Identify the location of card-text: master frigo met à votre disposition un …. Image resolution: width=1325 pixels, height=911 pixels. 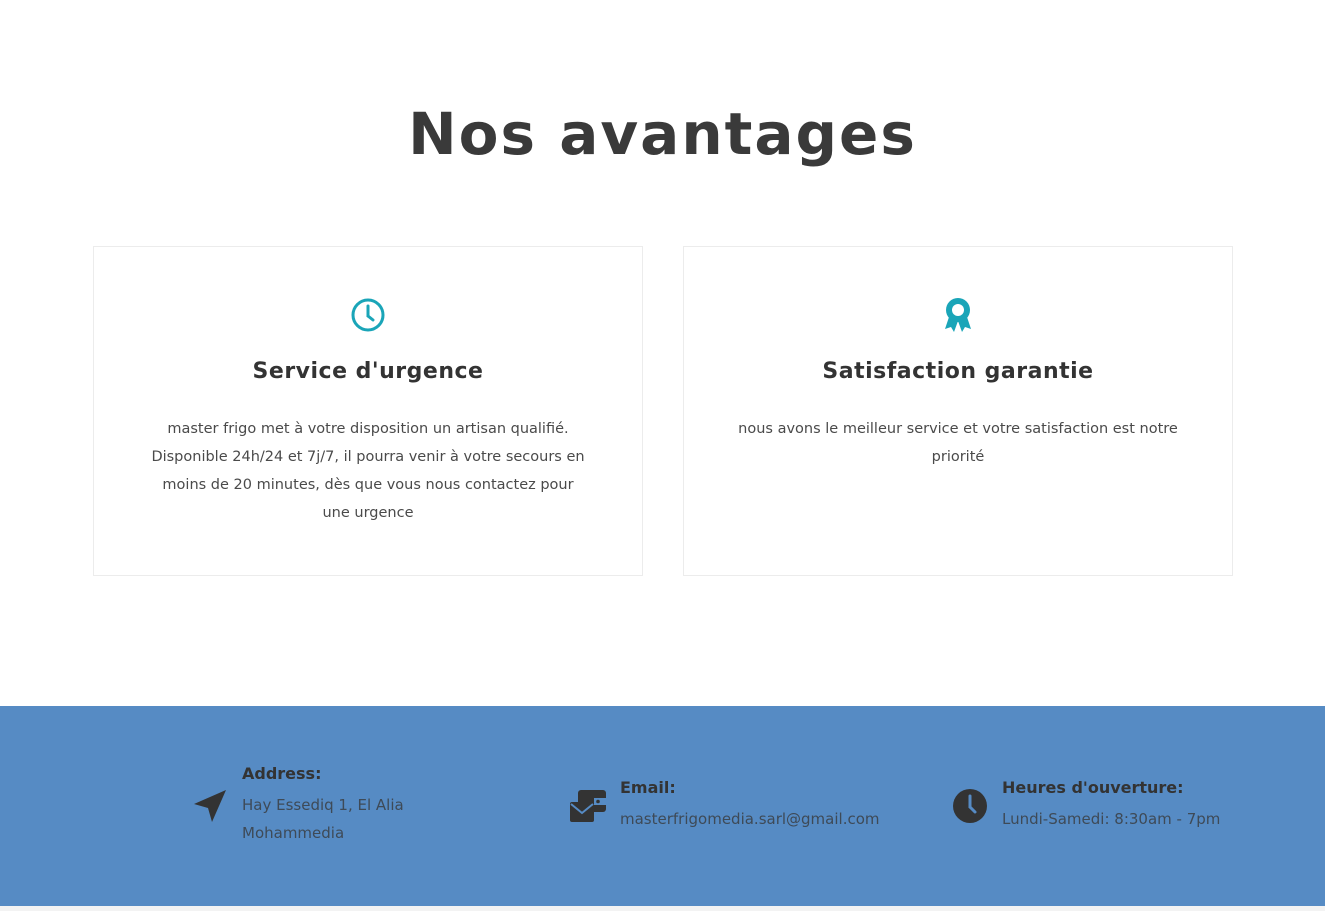
(368, 471).